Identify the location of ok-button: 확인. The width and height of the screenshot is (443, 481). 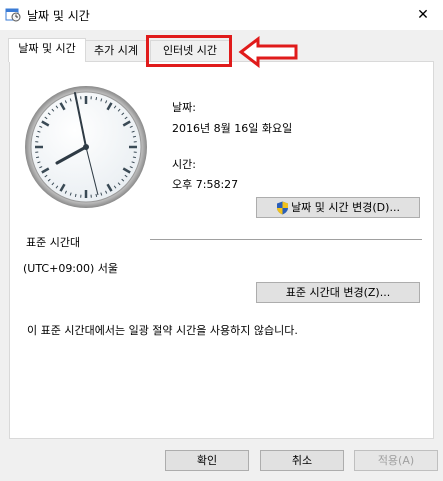
(207, 460).